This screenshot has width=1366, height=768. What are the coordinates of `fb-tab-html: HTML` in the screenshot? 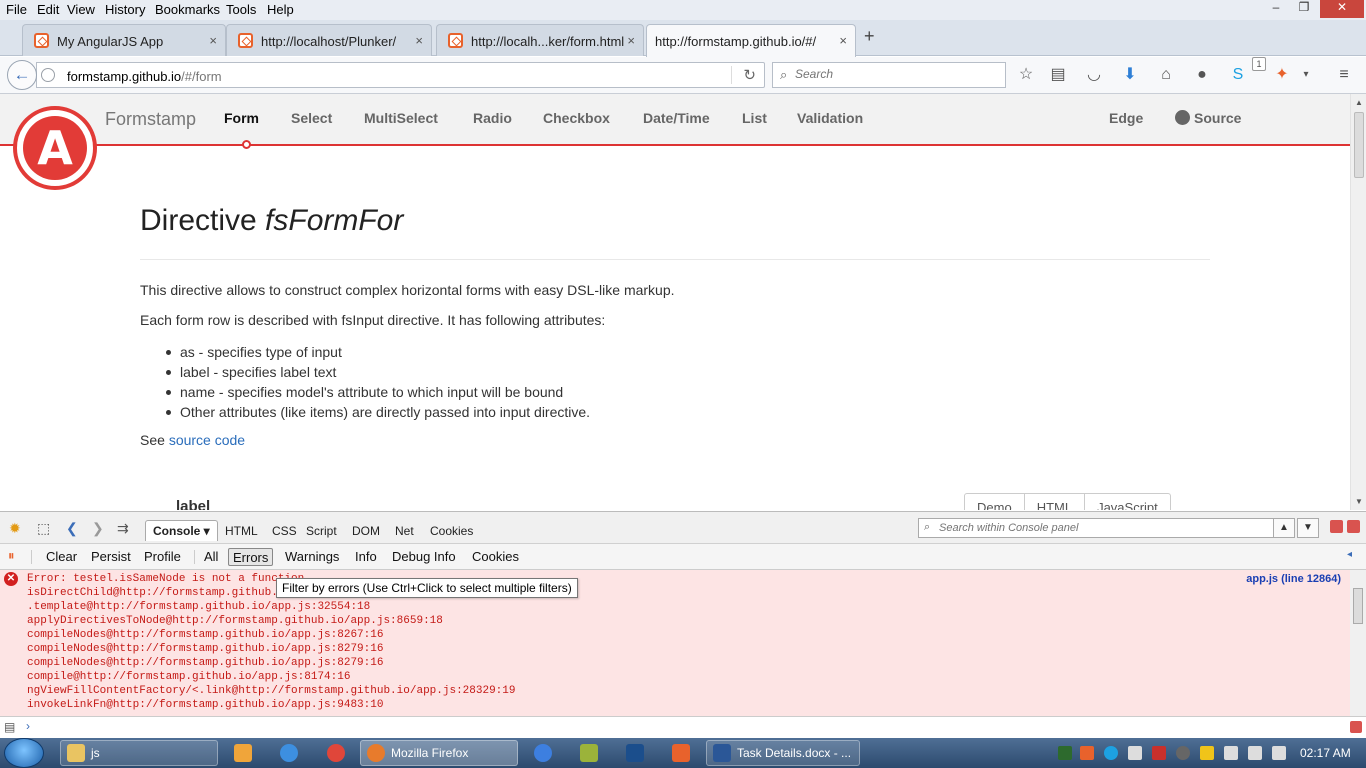 It's located at (241, 531).